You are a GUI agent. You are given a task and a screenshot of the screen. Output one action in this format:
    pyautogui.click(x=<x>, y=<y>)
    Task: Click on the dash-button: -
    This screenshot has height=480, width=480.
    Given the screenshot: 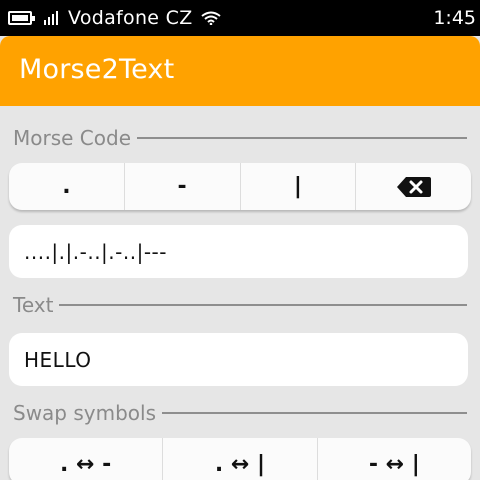 What is the action you would take?
    pyautogui.click(x=183, y=186)
    